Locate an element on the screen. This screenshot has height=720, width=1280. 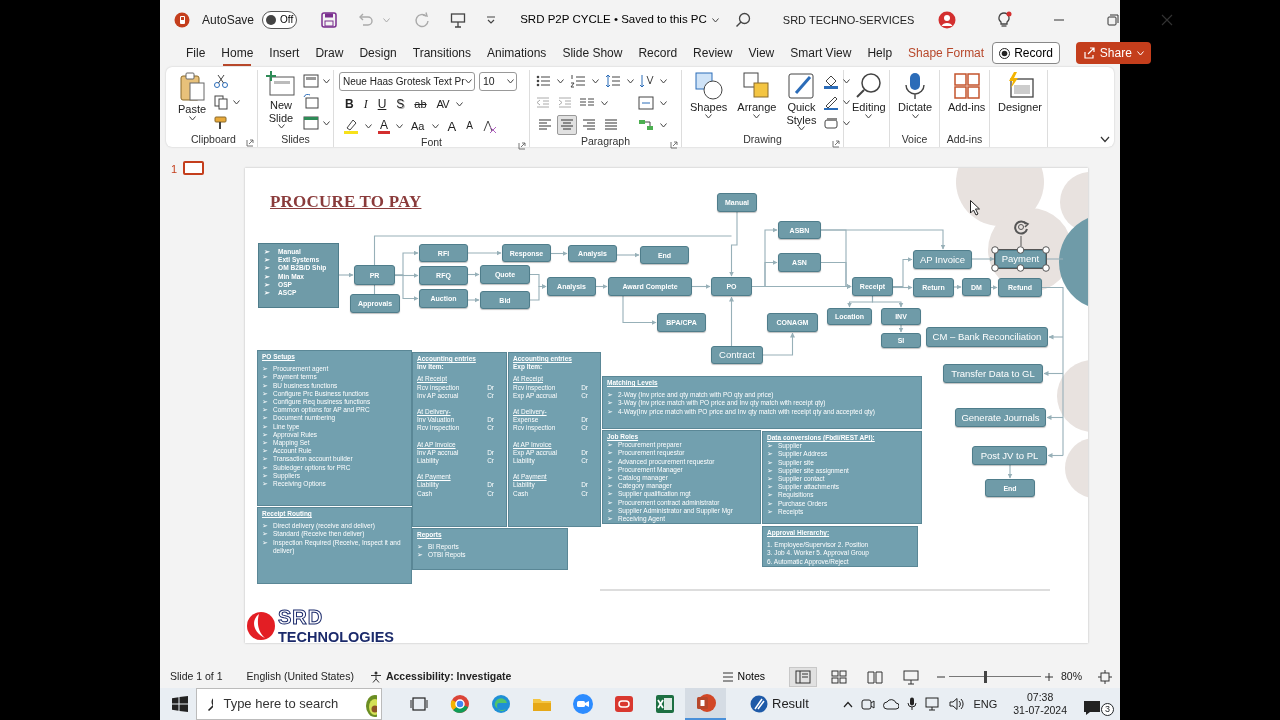
zoom-in-icon is located at coordinates (1049, 676).